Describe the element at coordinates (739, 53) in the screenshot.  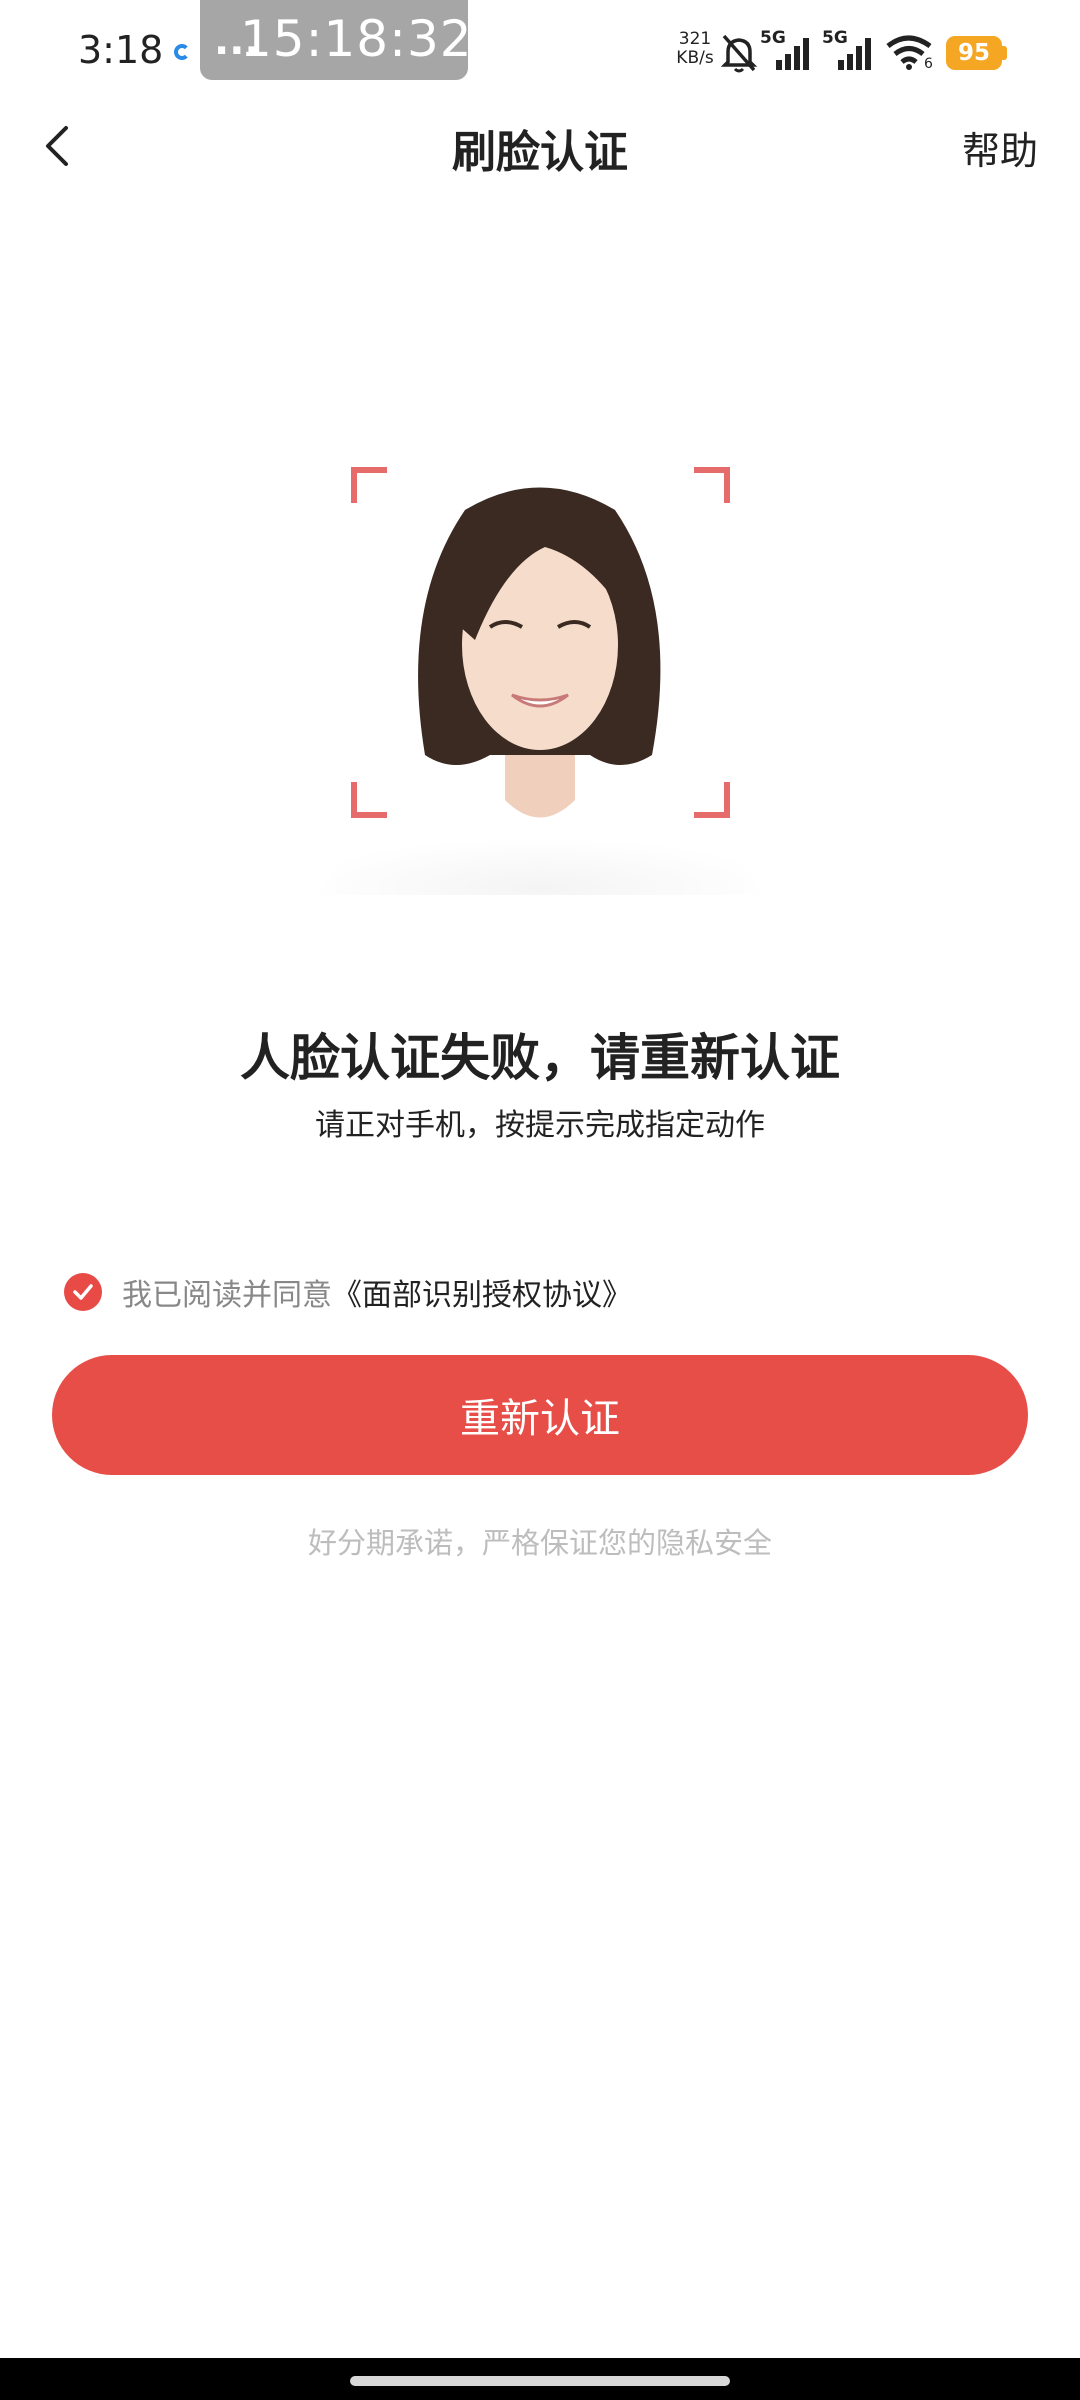
I see `mute-bell-icon` at that location.